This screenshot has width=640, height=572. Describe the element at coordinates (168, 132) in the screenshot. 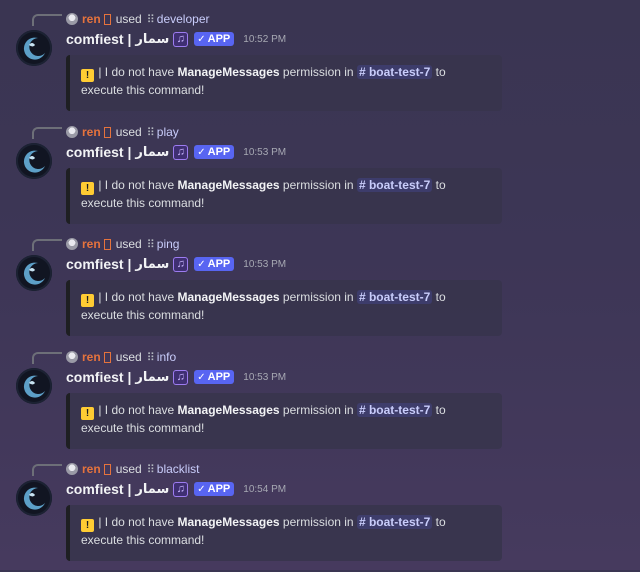

I see `command-name: play` at that location.